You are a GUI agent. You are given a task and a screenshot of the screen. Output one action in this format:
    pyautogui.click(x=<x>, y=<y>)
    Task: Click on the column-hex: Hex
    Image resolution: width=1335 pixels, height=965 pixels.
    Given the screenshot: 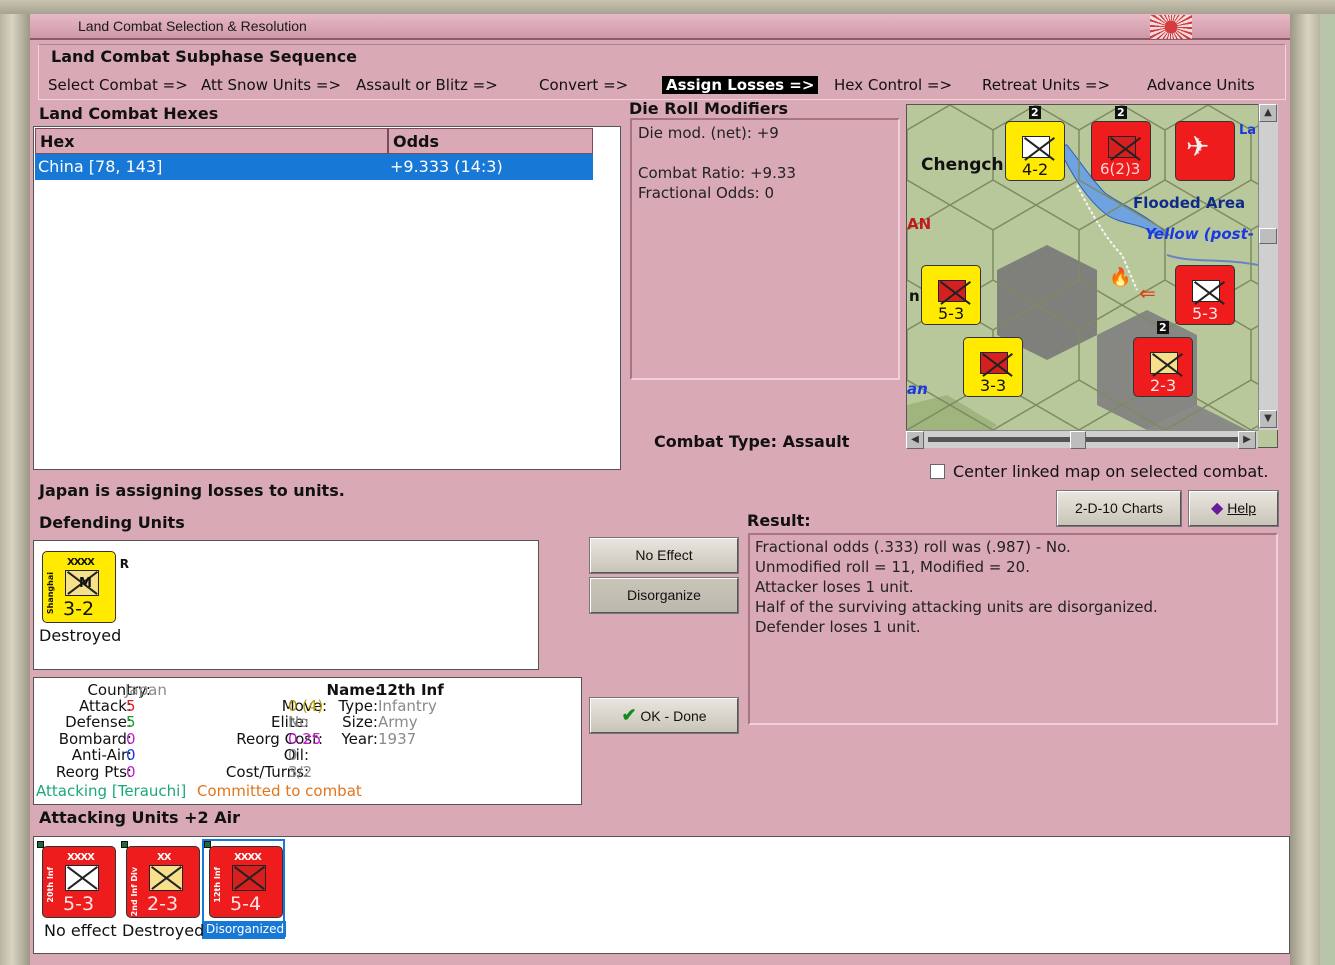 What is the action you would take?
    pyautogui.click(x=211, y=141)
    